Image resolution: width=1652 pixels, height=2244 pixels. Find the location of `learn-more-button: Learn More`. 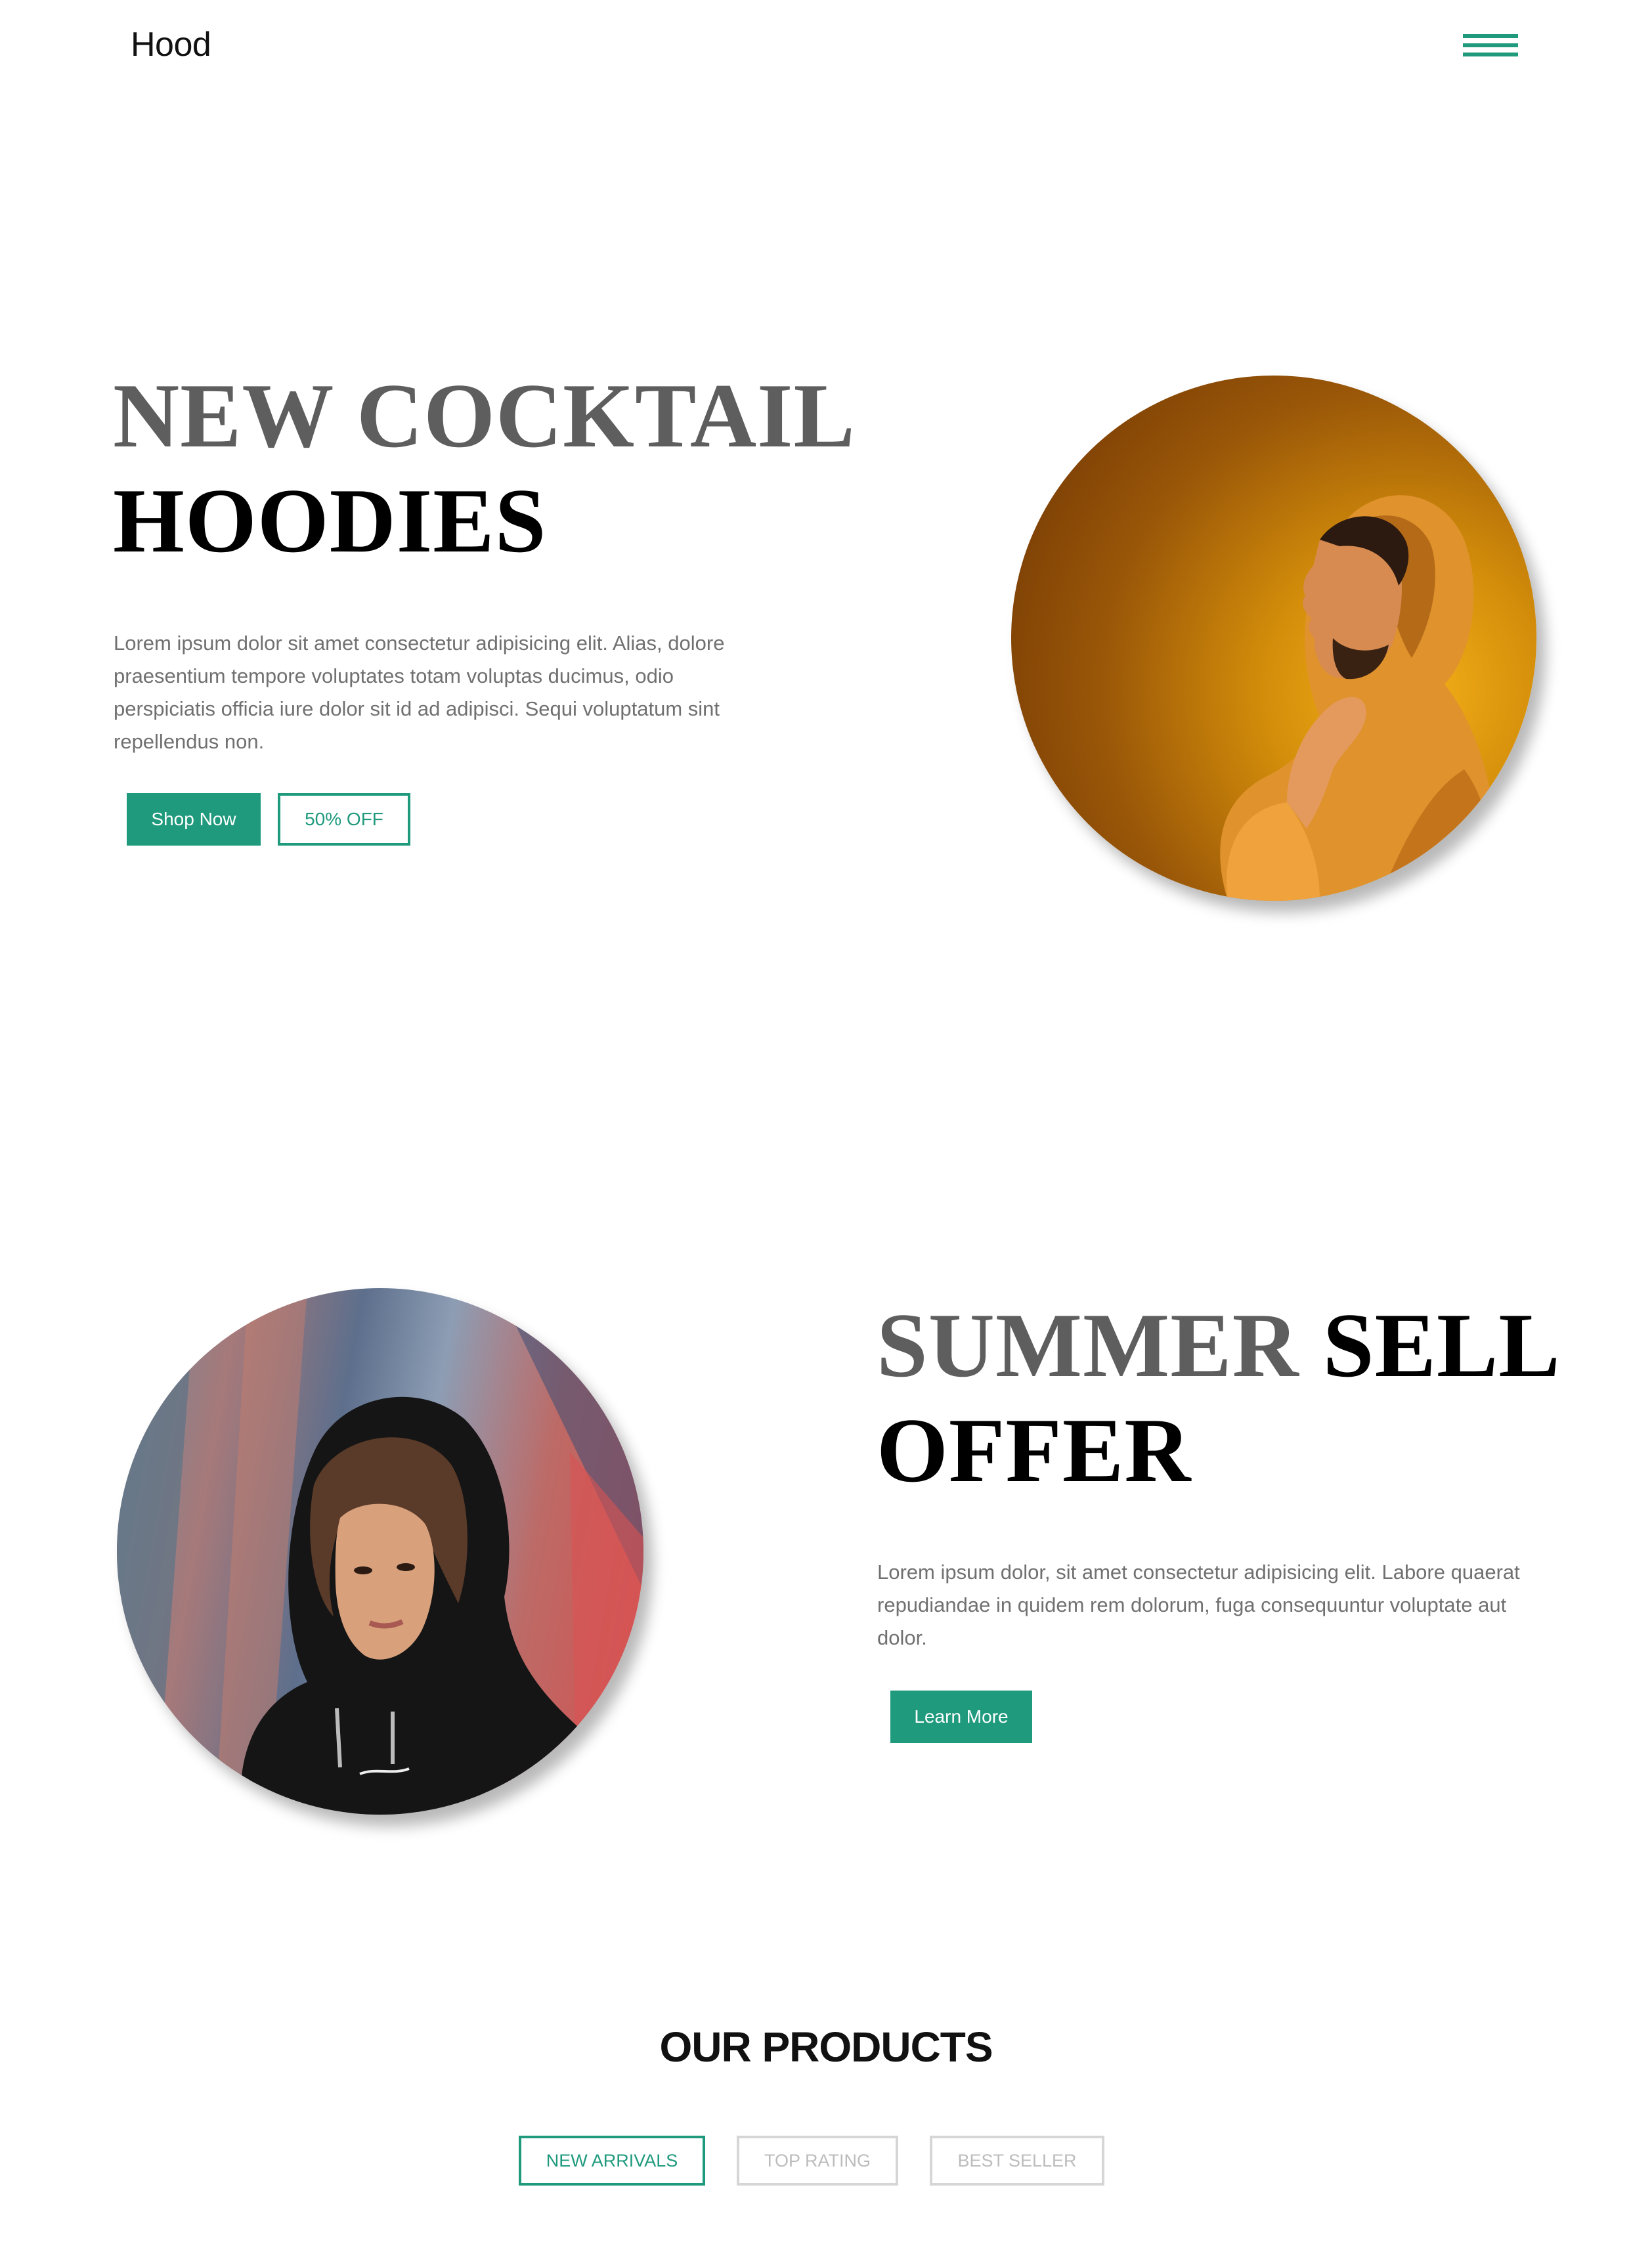

learn-more-button: Learn More is located at coordinates (961, 1717).